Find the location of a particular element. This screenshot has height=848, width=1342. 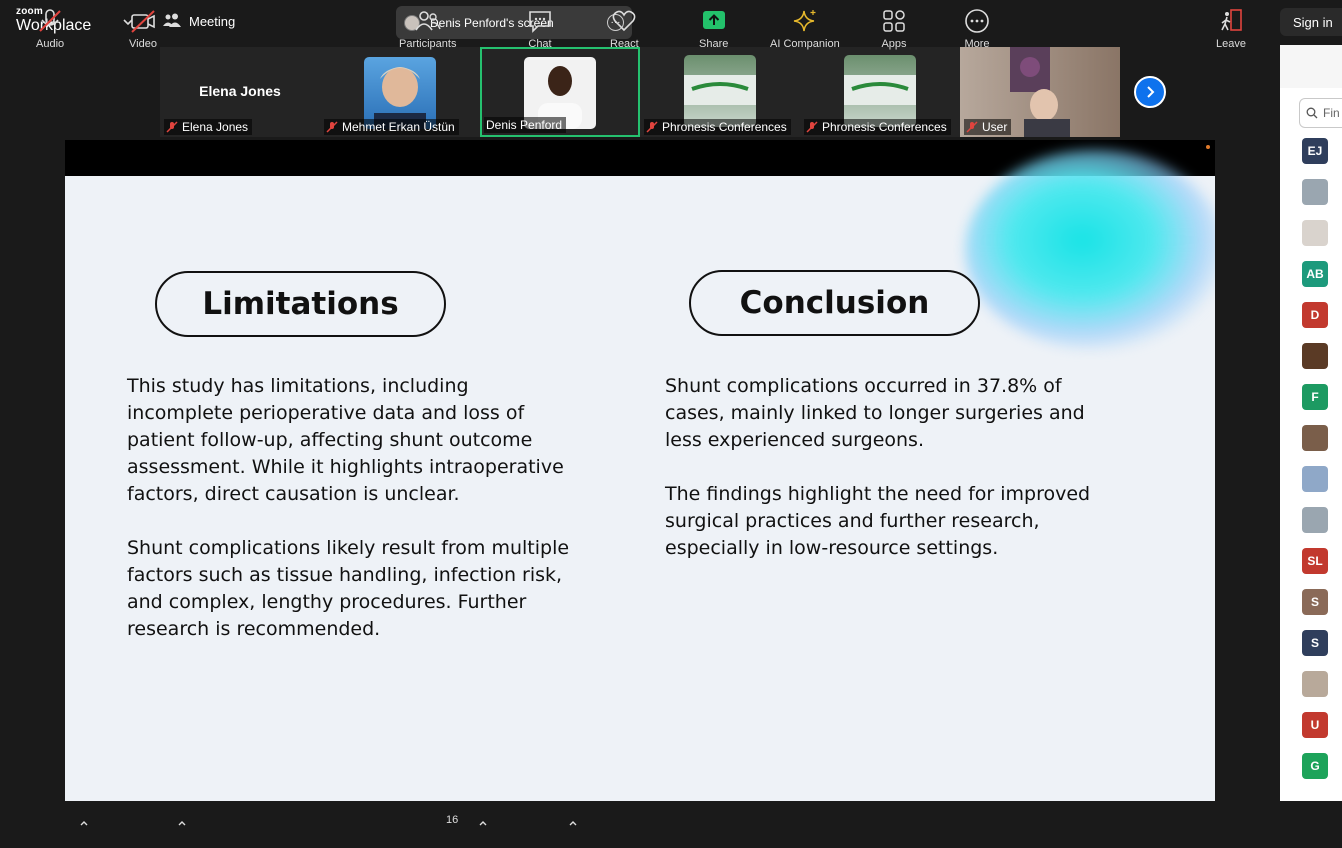

meeting-menu: Meeting is located at coordinates (199, 21).